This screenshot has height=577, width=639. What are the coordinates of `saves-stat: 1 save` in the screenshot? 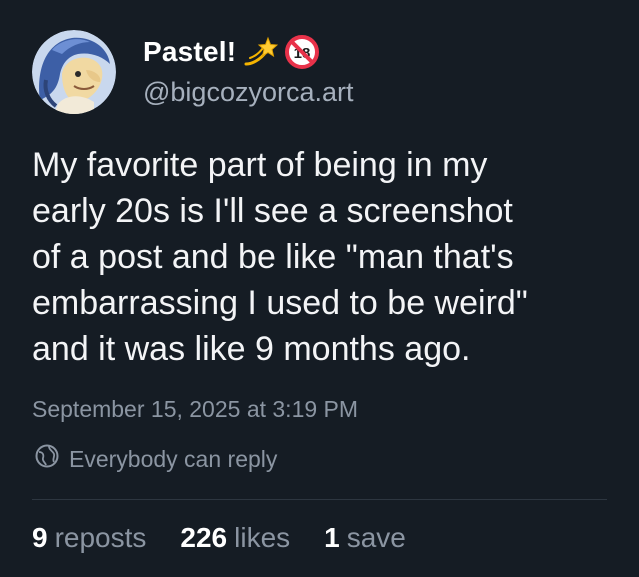 It's located at (365, 538).